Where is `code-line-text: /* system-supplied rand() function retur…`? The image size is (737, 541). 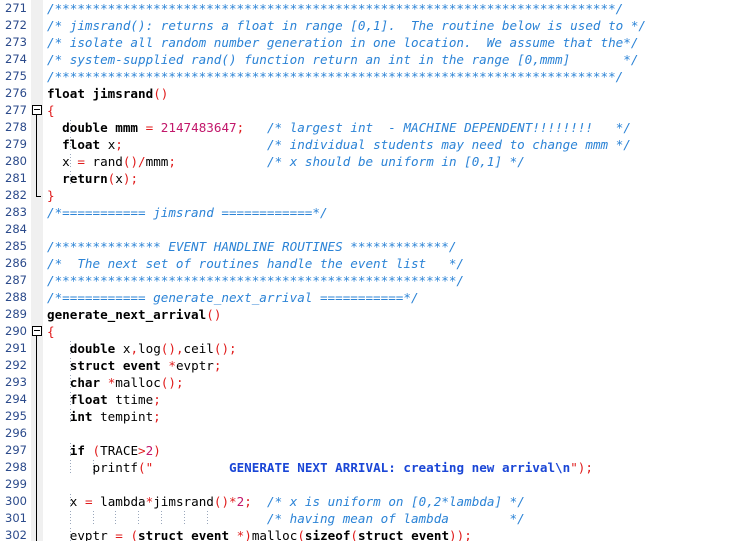
code-line-text: /* system-supplied rand() function retur… is located at coordinates (340, 59).